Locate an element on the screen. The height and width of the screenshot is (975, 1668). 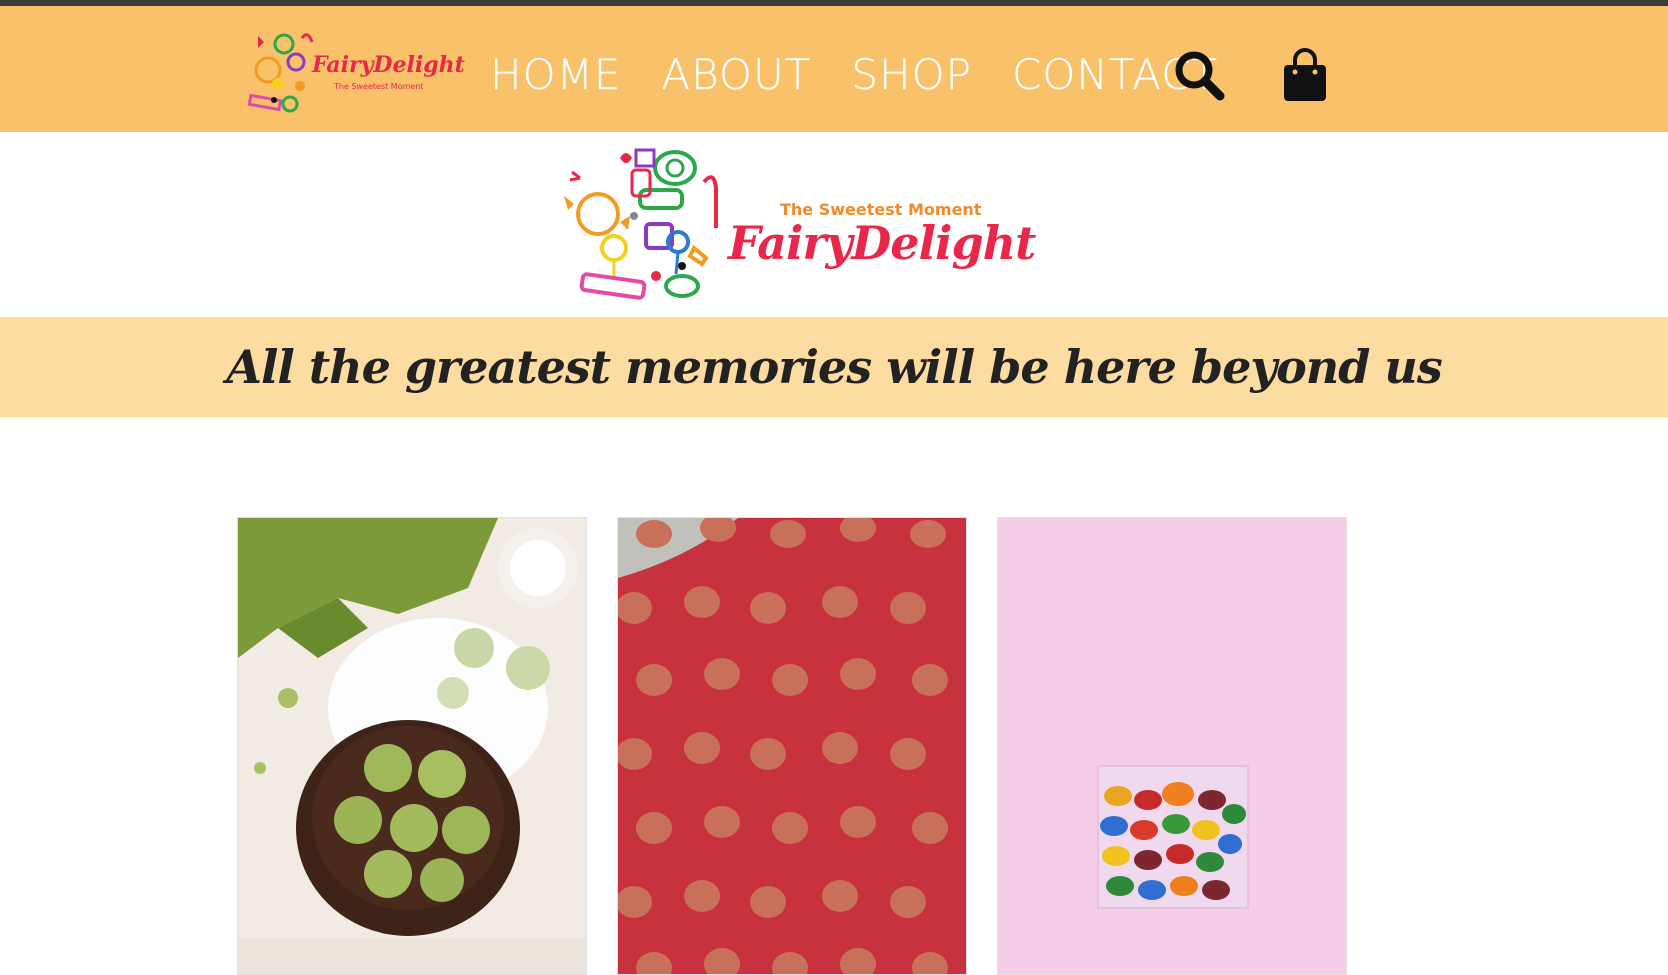
candy-cluster-icon is located at coordinates (641, 224).